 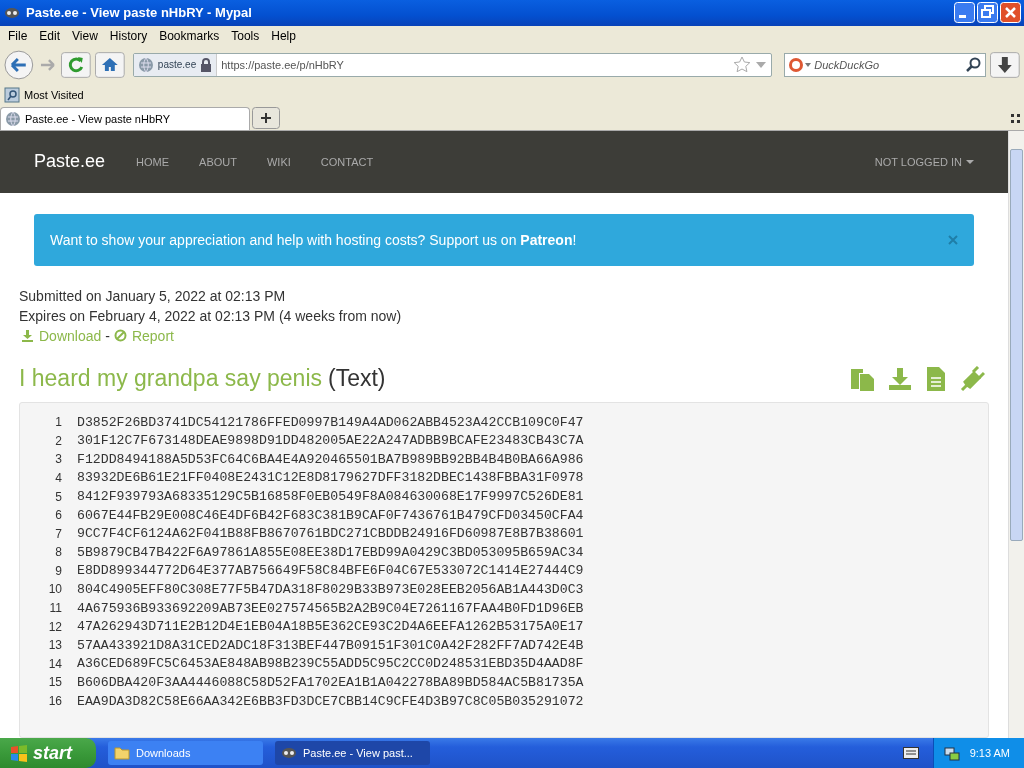 What do you see at coordinates (1016, 118) in the screenshot?
I see `grid-icon` at bounding box center [1016, 118].